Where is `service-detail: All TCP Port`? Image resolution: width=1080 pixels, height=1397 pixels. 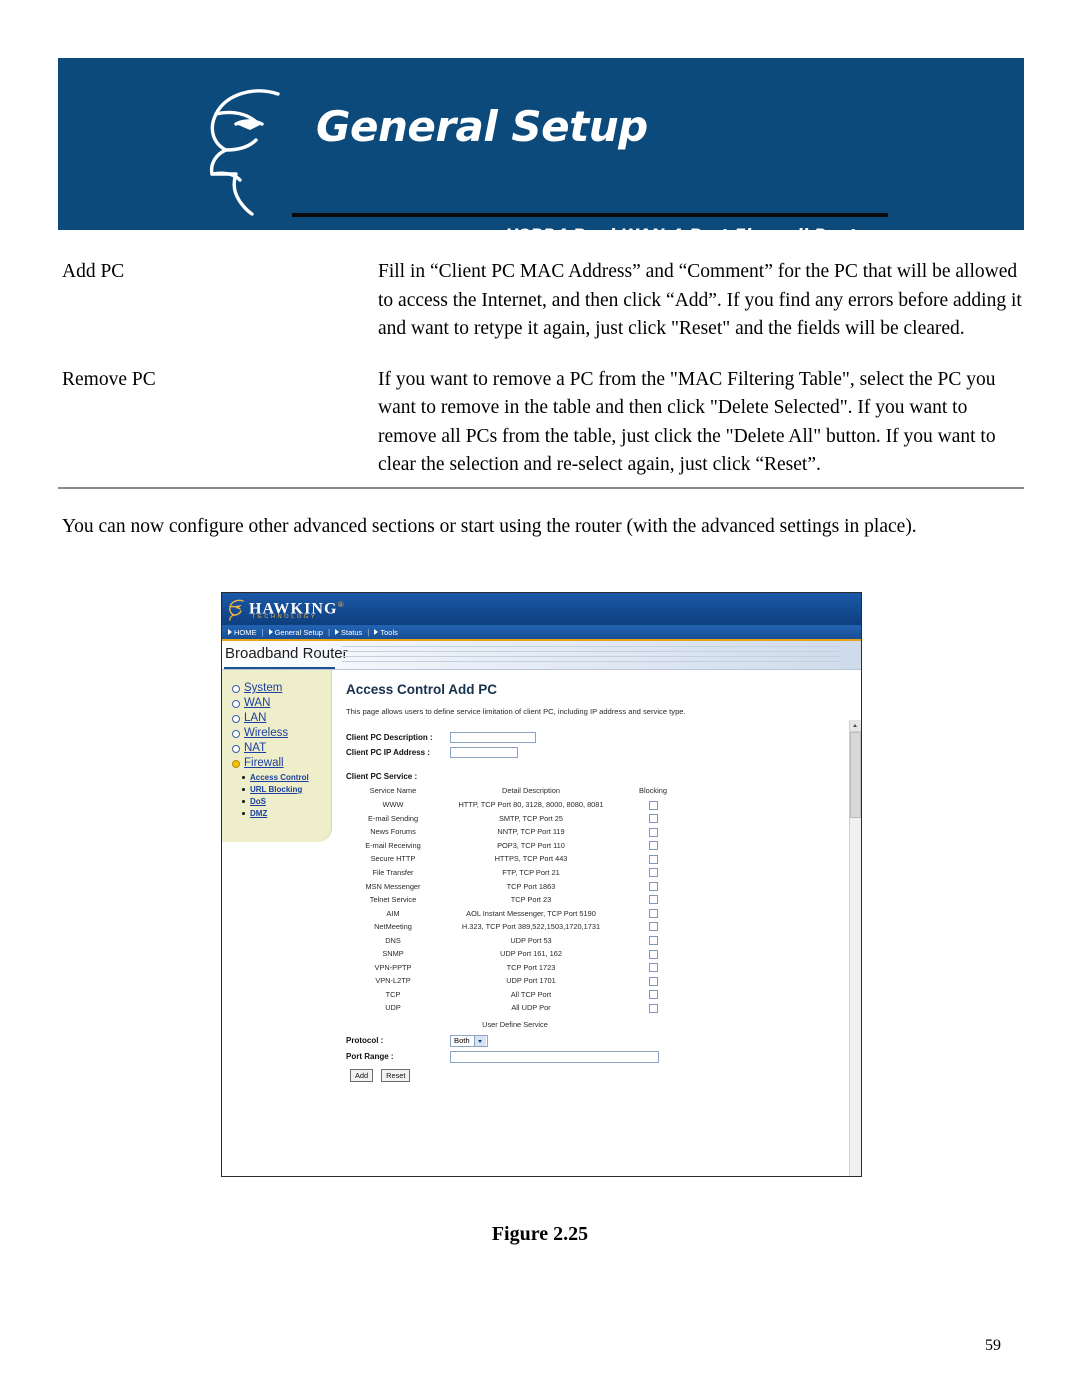 service-detail: All TCP Port is located at coordinates (531, 994).